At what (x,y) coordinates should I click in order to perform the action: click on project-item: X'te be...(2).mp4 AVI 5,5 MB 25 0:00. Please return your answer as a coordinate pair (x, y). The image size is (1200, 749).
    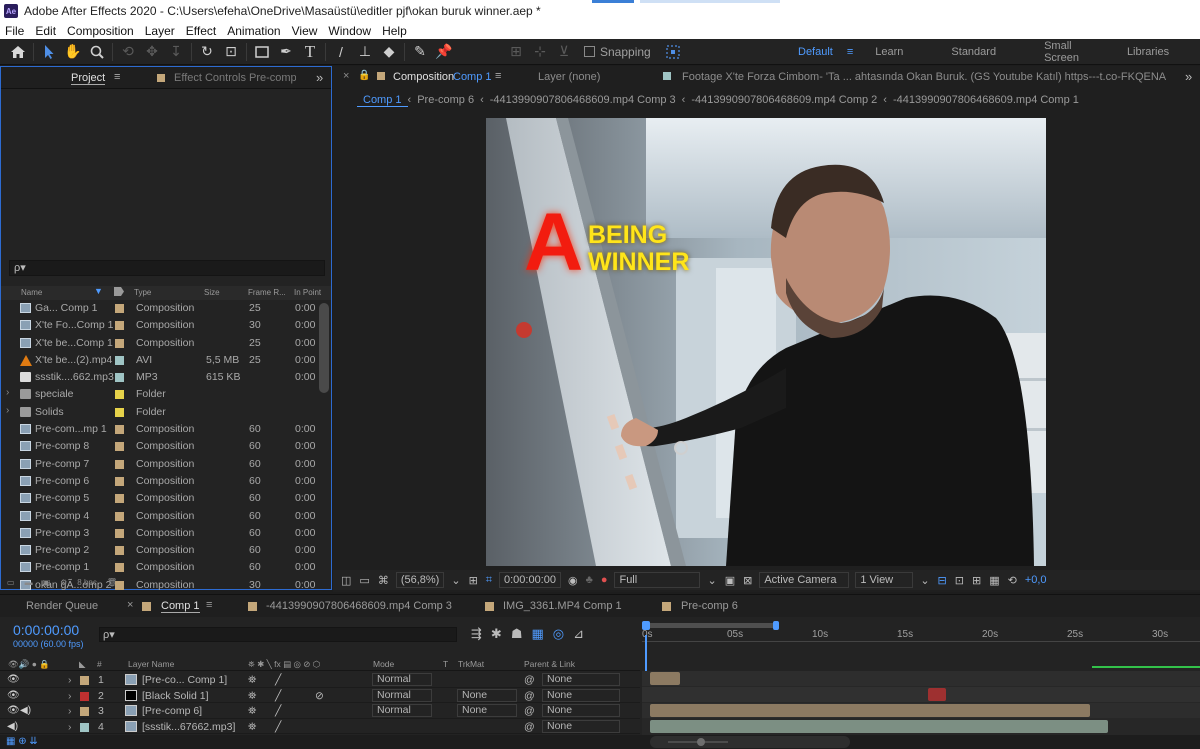
    Looking at the image, I should click on (159, 360).